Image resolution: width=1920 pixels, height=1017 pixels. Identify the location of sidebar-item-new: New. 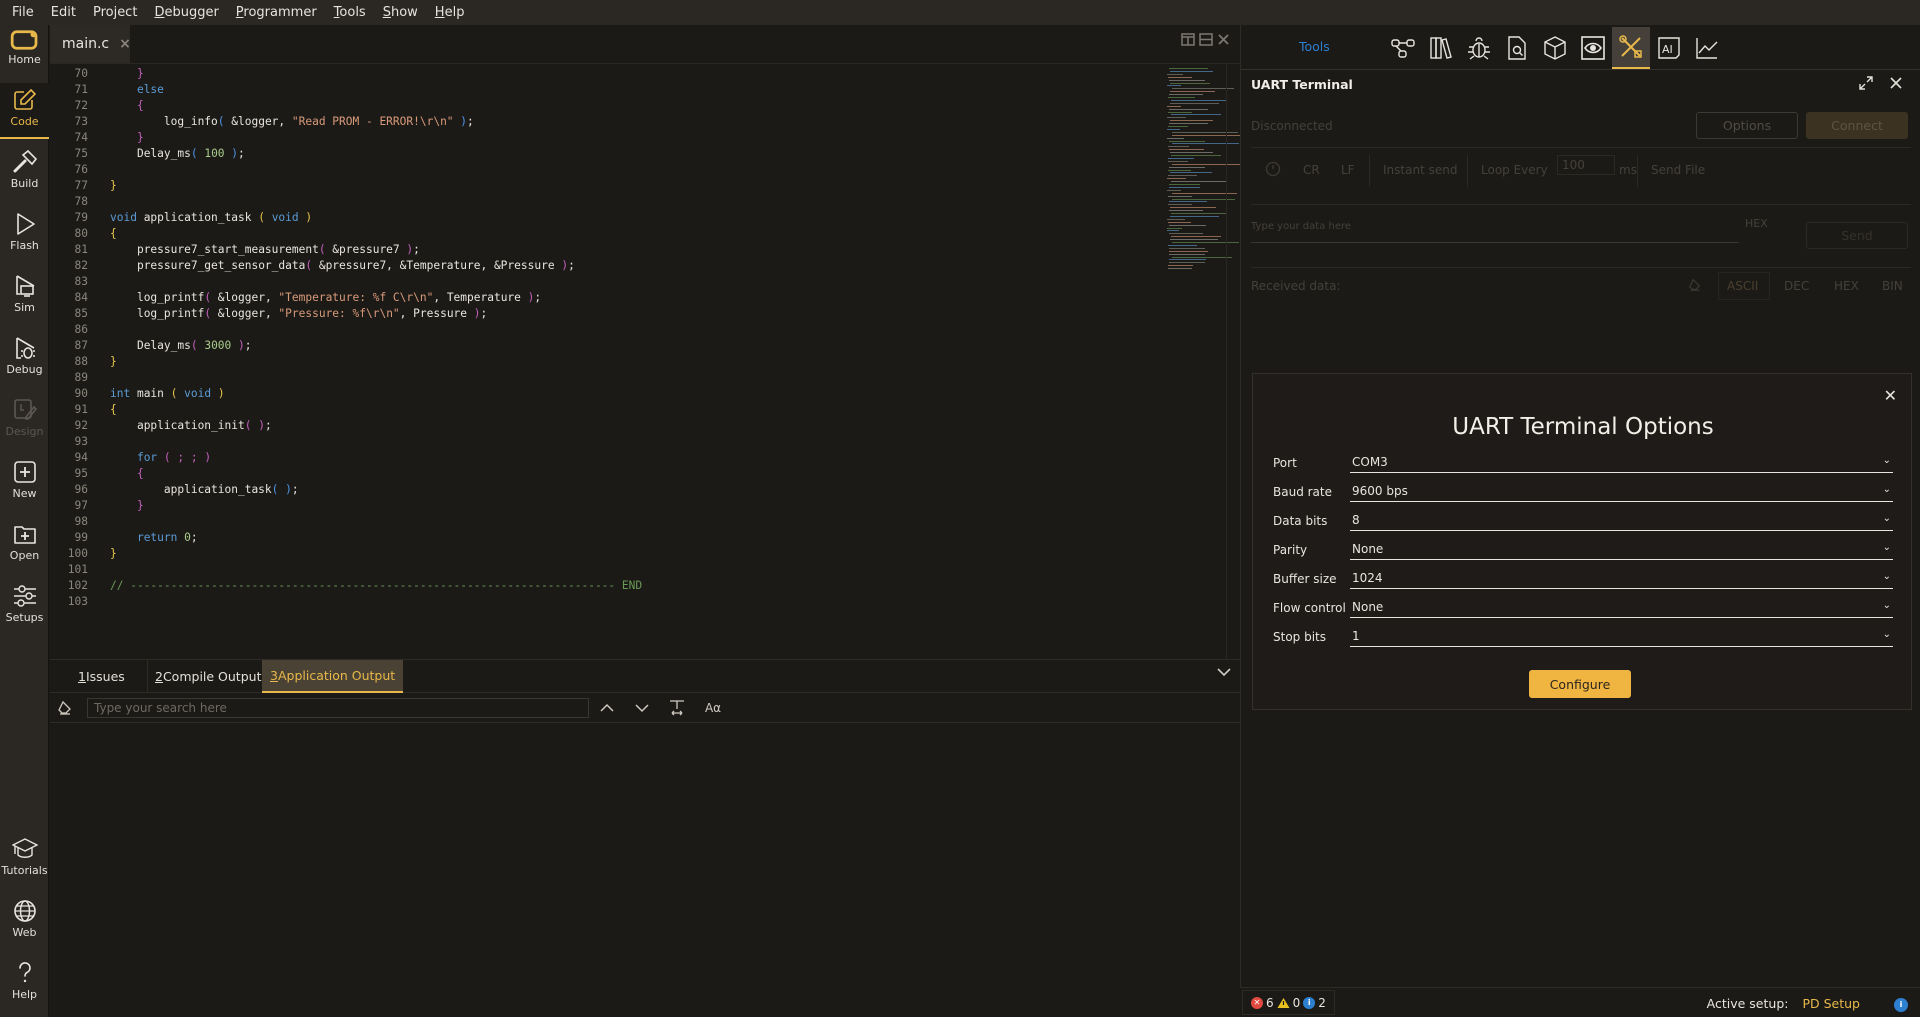
(24, 484).